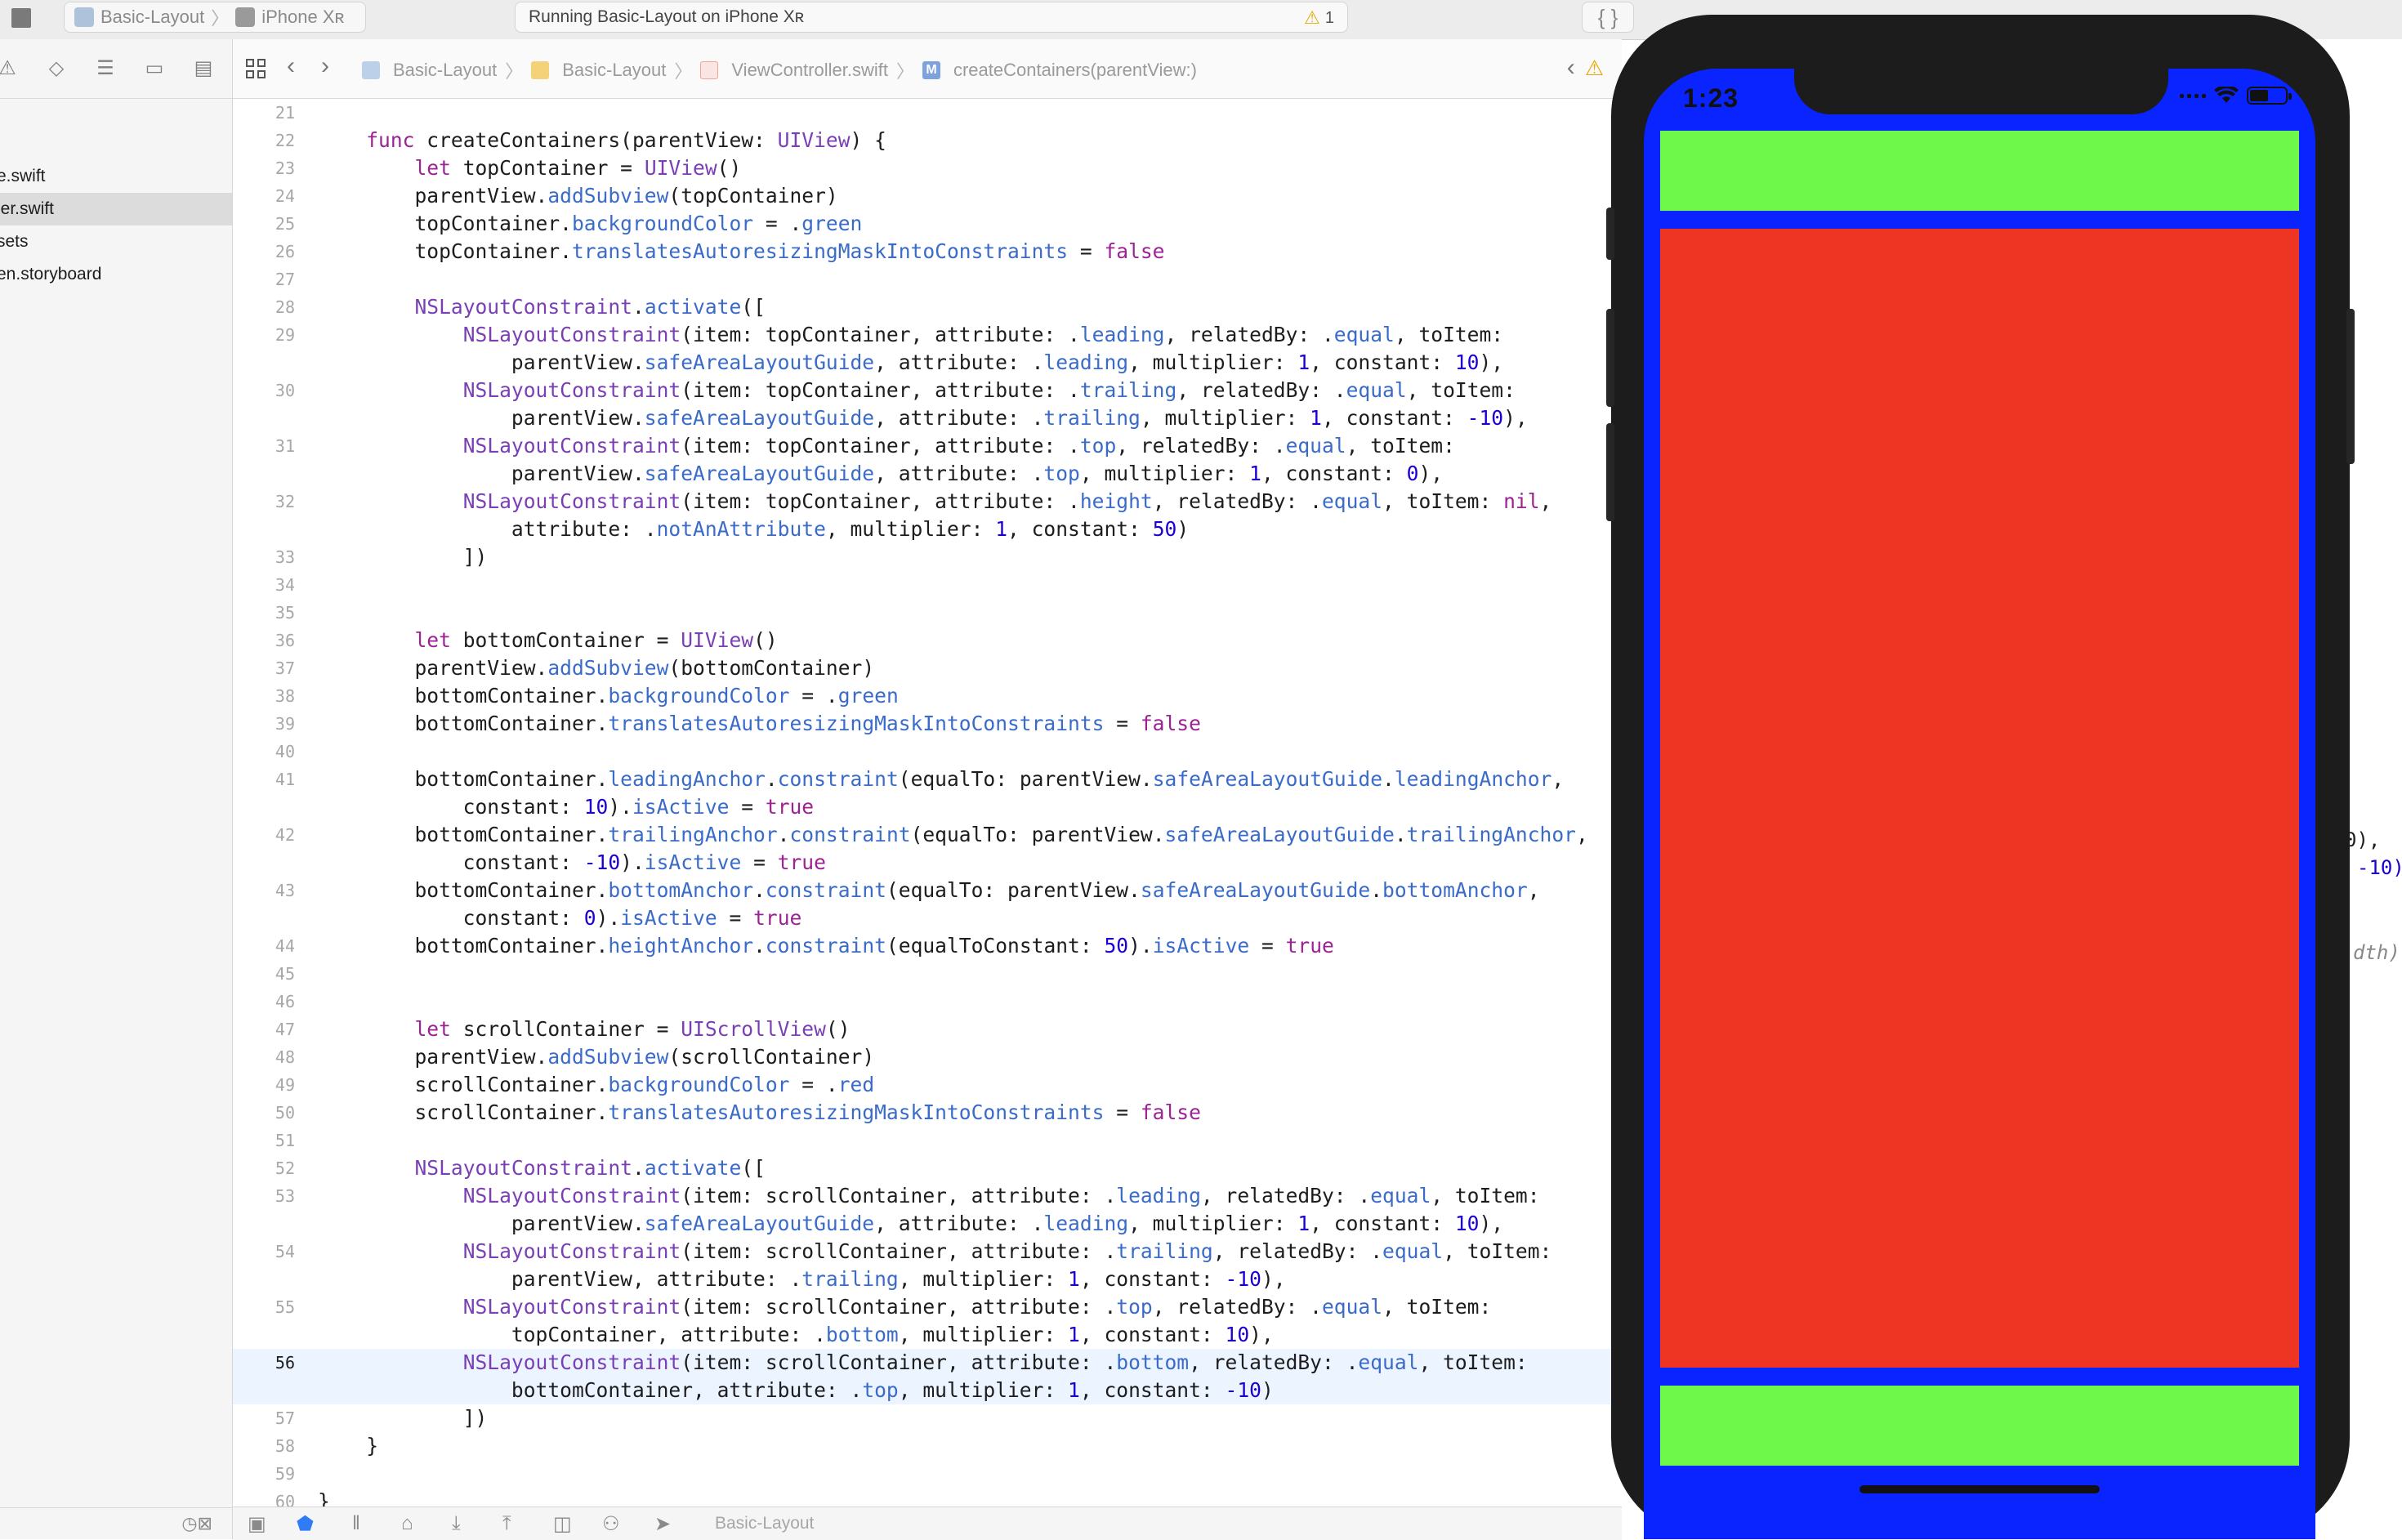 The image size is (2402, 1540). What do you see at coordinates (1979, 1426) in the screenshot?
I see `bottom-container-view` at bounding box center [1979, 1426].